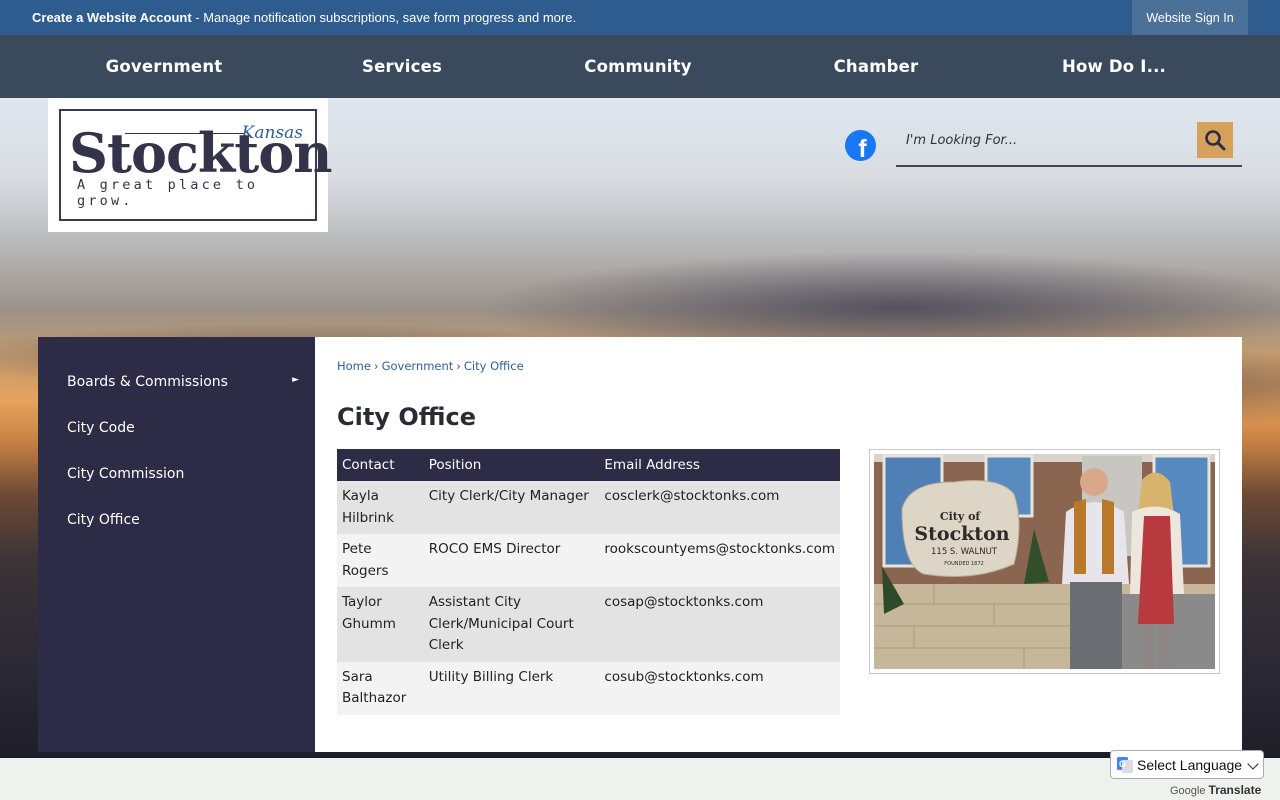 The image size is (1280, 800). What do you see at coordinates (961, 534) in the screenshot?
I see `sign-text-stockton: Stockton` at bounding box center [961, 534].